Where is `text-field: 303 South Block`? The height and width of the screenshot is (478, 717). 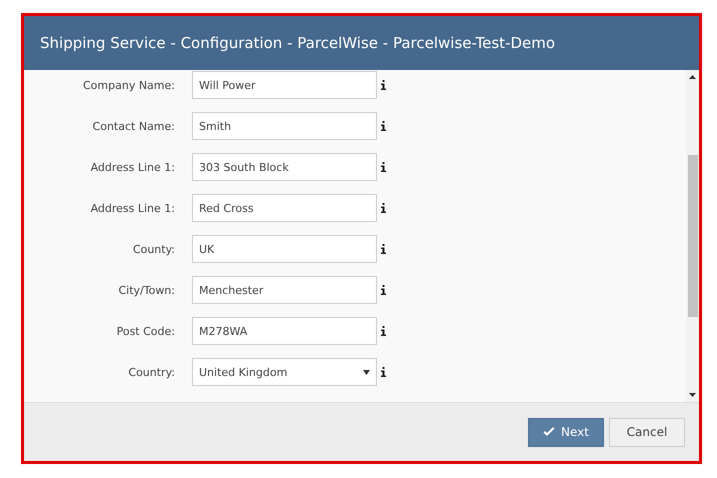 text-field: 303 South Block is located at coordinates (284, 167).